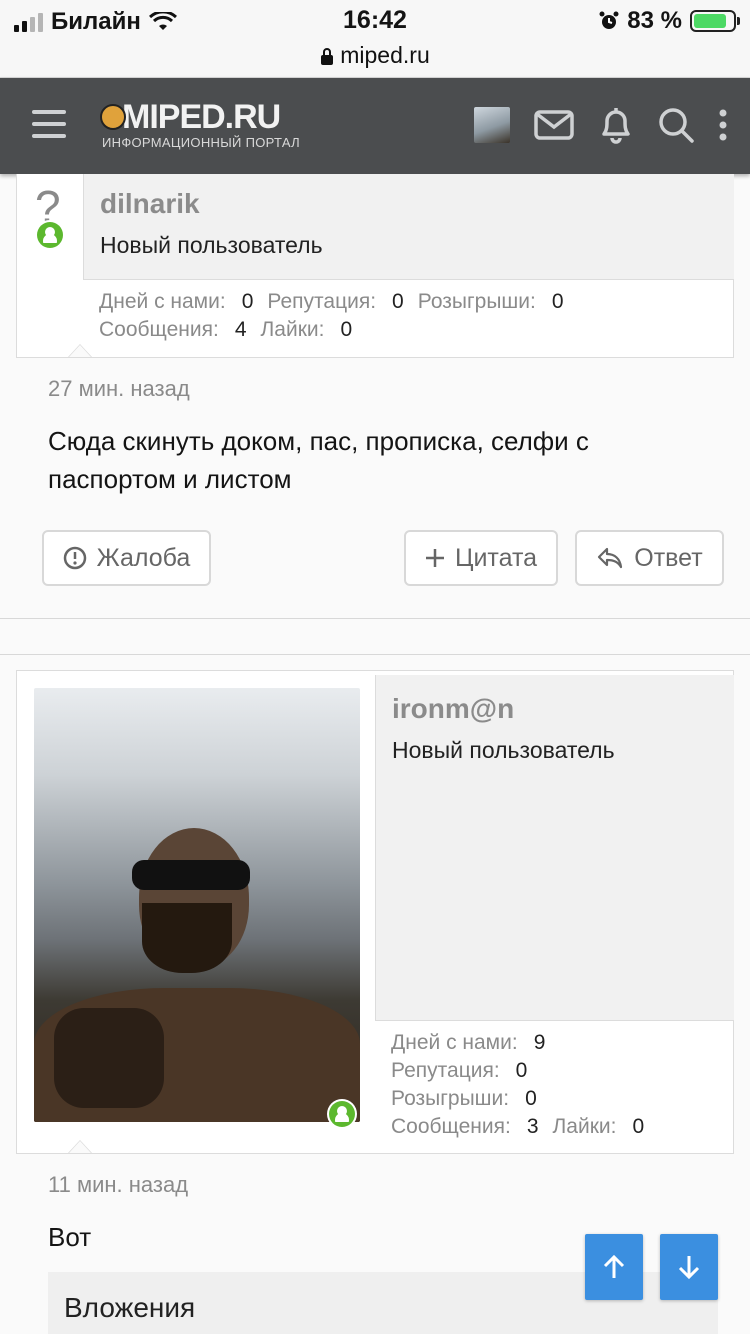 The height and width of the screenshot is (1334, 750). Describe the element at coordinates (554, 848) in the screenshot. I see `user-info-panel: ironm@n Новый пользователь` at that location.